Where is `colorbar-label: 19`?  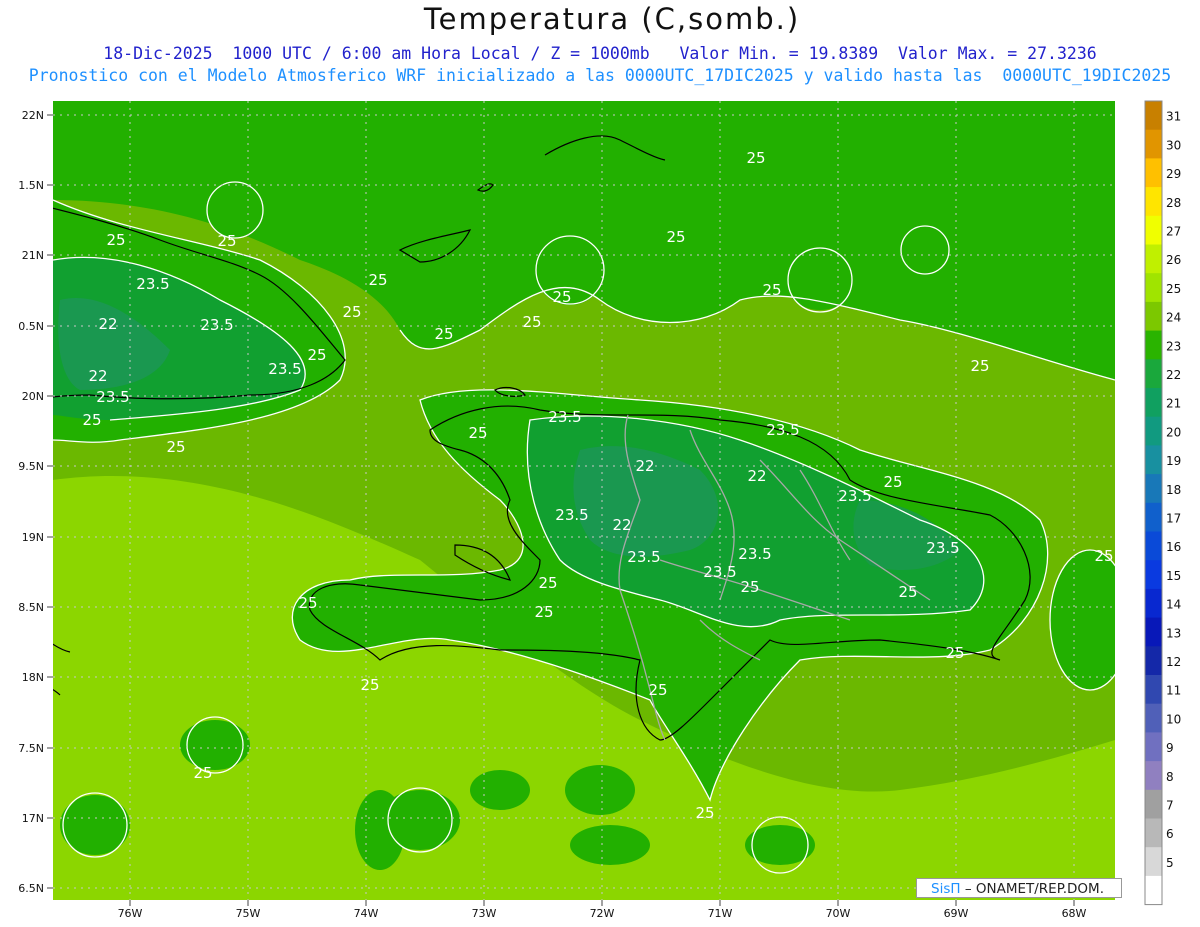 colorbar-label: 19 is located at coordinates (1173, 461).